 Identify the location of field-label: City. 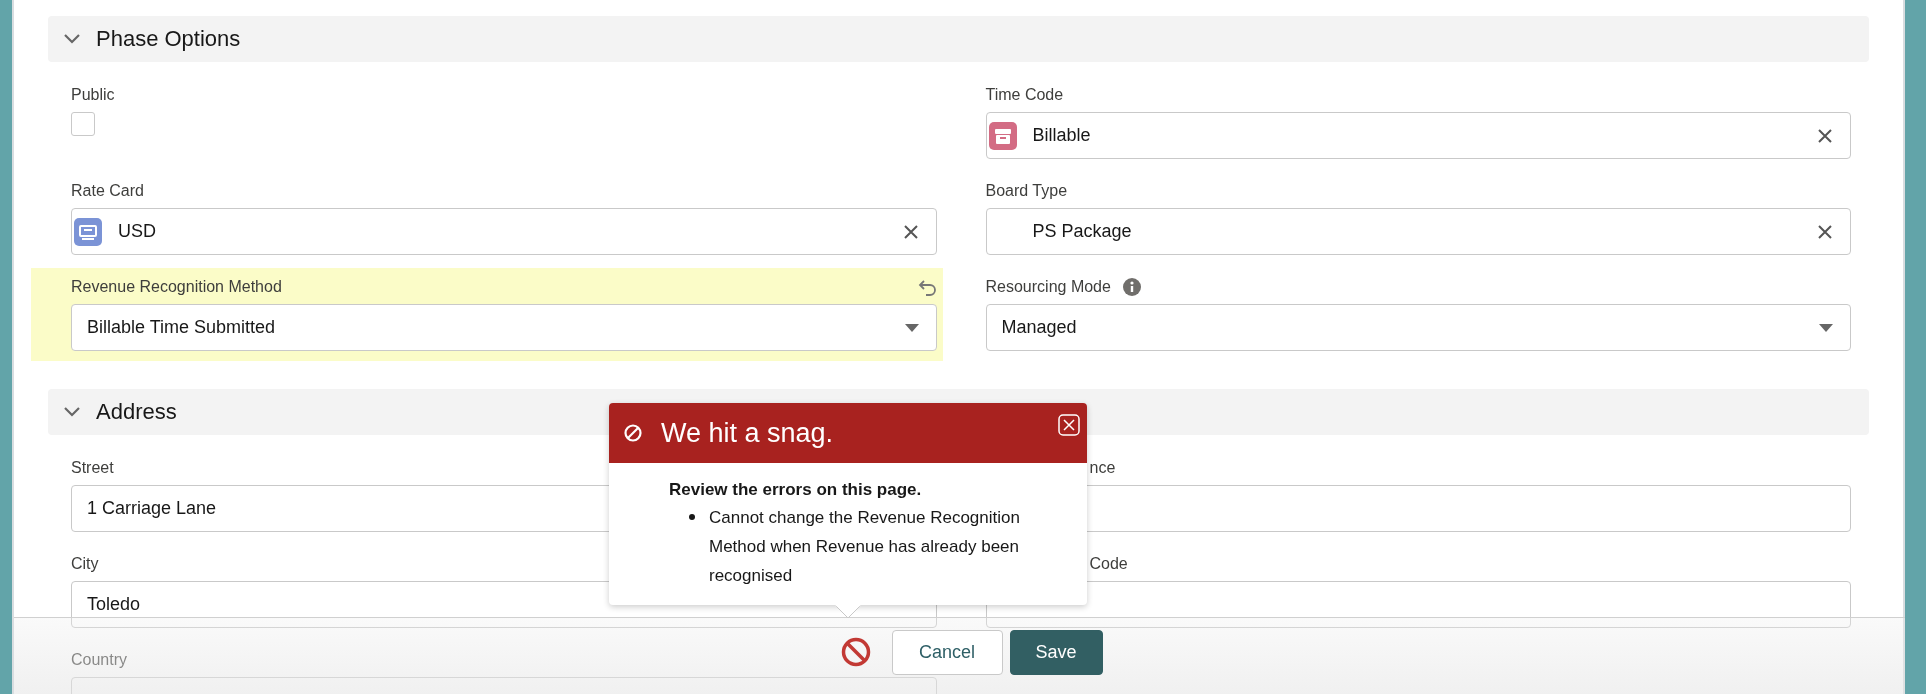
(85, 564).